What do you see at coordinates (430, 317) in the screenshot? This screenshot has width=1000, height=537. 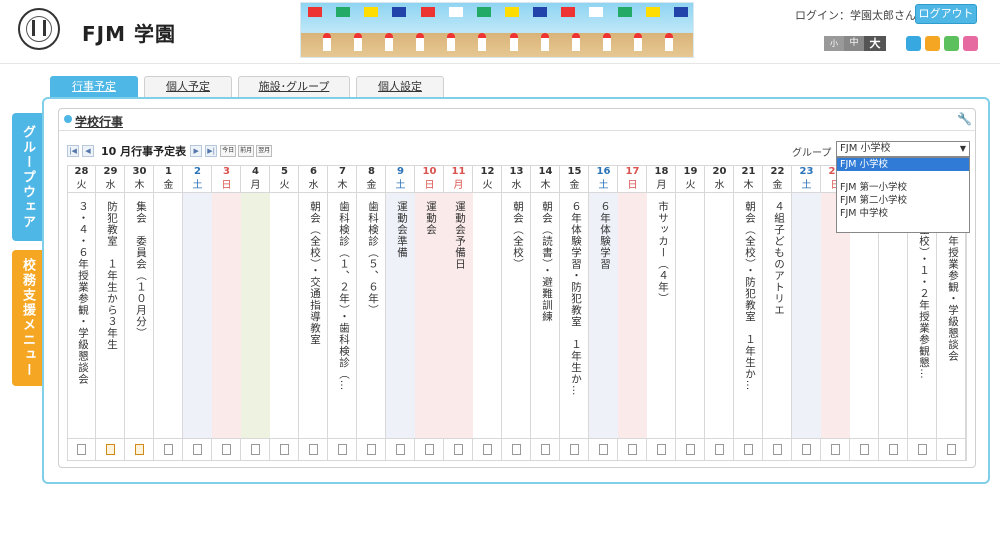 I see `event-text: 運動会` at bounding box center [430, 317].